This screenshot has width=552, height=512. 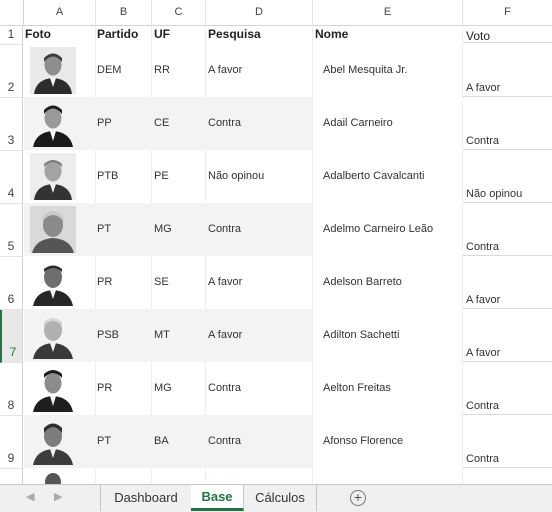 What do you see at coordinates (507, 42) in the screenshot?
I see `voto-underline` at bounding box center [507, 42].